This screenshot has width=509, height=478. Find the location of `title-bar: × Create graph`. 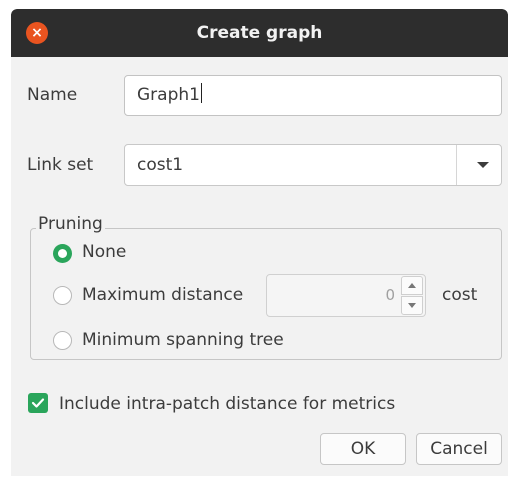

title-bar: × Create graph is located at coordinates (259, 33).